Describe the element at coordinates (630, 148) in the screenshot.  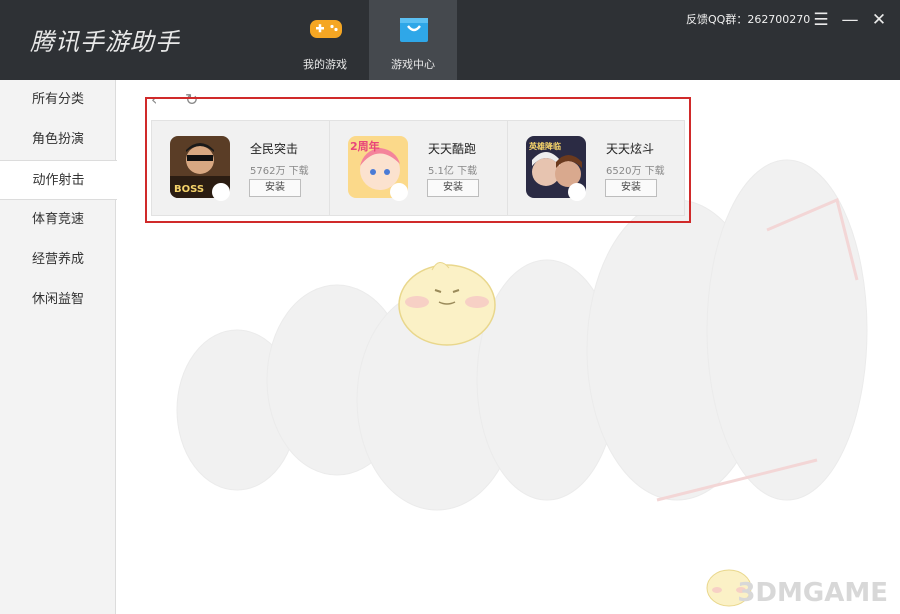
I see `game-name: 天天炫斗` at that location.